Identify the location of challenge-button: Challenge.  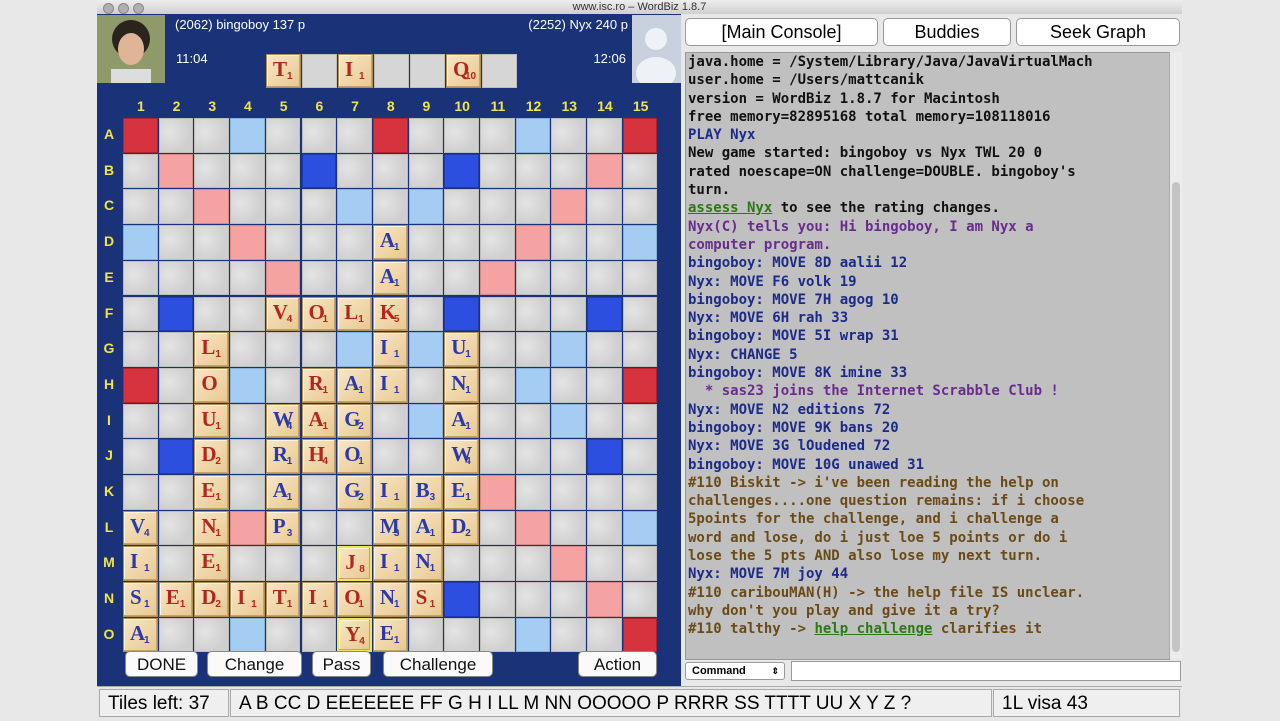
(438, 664).